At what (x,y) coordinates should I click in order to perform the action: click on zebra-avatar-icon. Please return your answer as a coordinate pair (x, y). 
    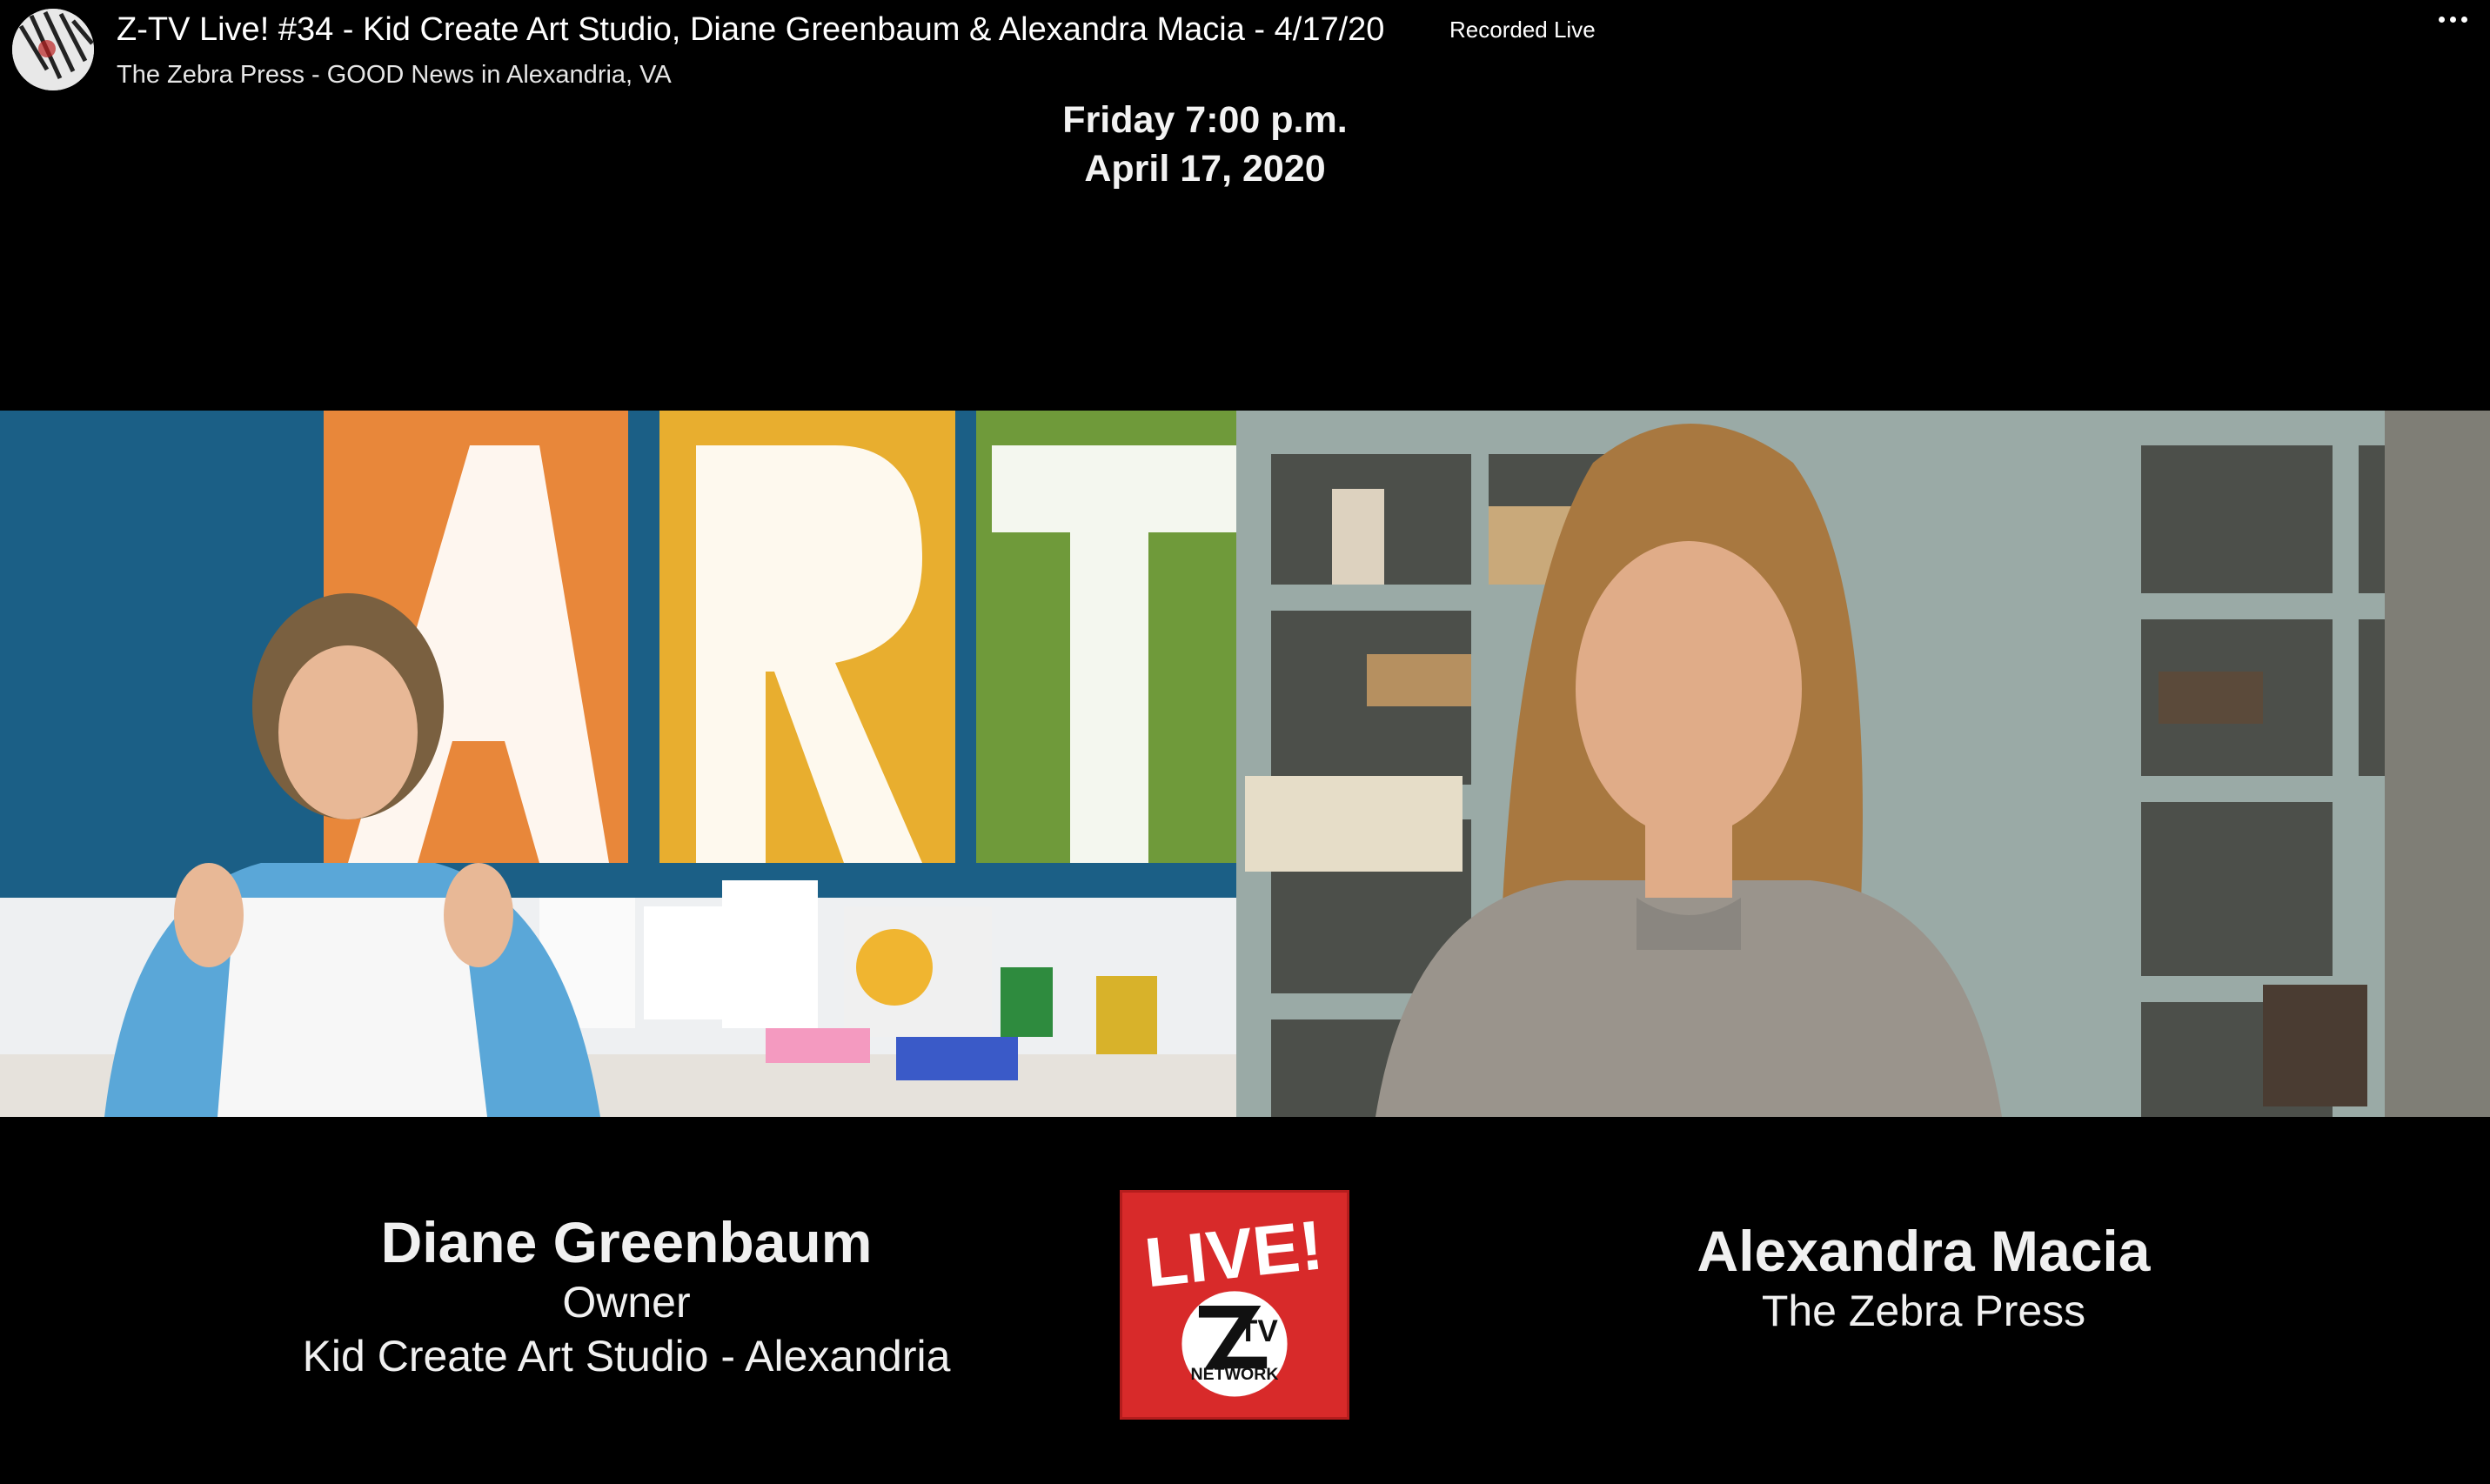
    Looking at the image, I should click on (53, 50).